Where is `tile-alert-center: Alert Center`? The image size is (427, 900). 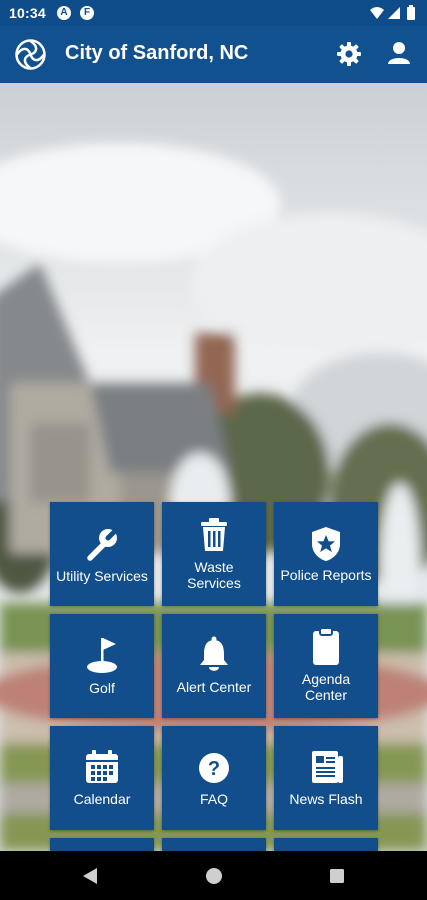 tile-alert-center: Alert Center is located at coordinates (214, 666).